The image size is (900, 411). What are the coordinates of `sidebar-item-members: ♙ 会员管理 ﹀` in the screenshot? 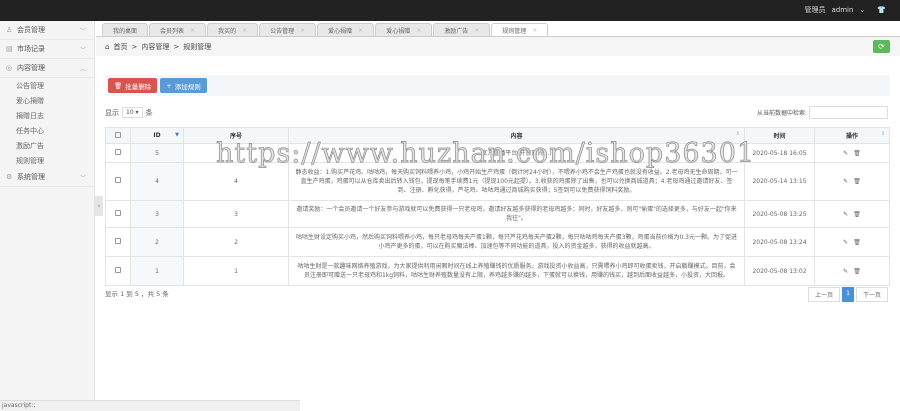 It's located at (47, 30).